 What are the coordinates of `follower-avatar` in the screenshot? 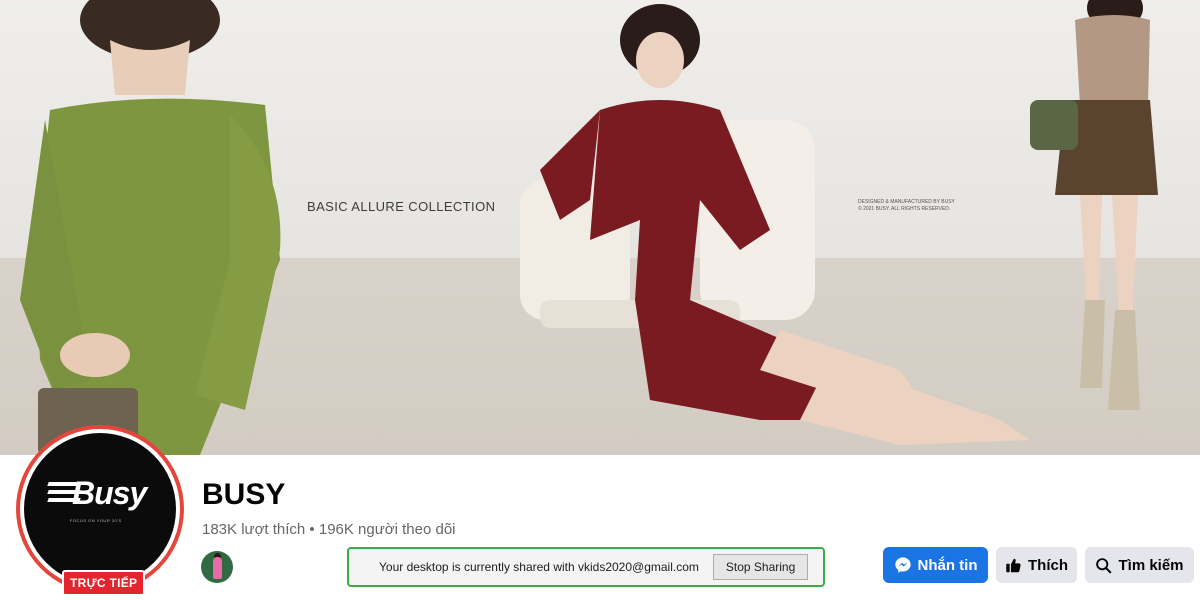 It's located at (217, 567).